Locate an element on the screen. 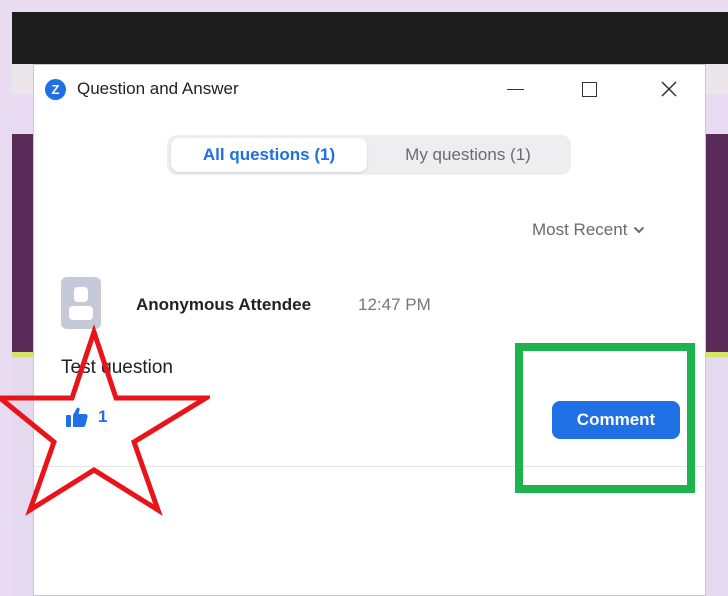  maximize-button is located at coordinates (589, 89).